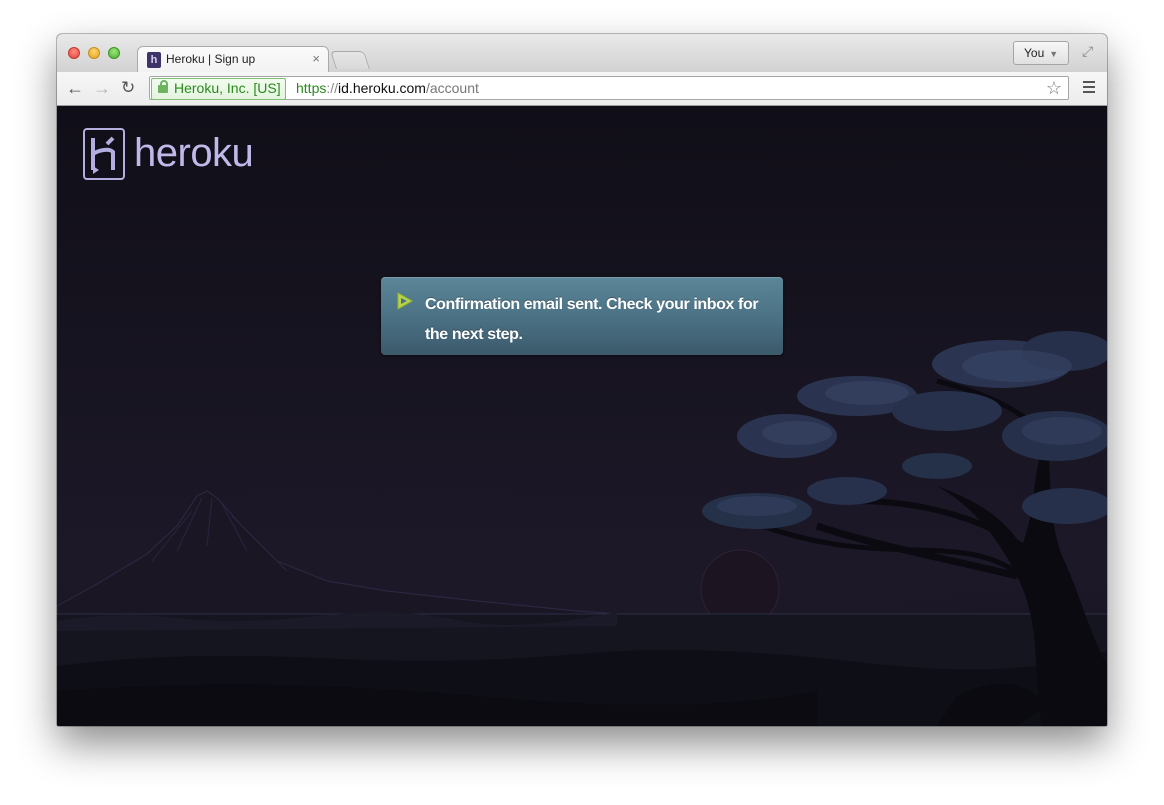 The height and width of the screenshot is (805, 1164). I want to click on title-bar: h Heroku | Sign up × You ▼ ⤢, so click(582, 53).